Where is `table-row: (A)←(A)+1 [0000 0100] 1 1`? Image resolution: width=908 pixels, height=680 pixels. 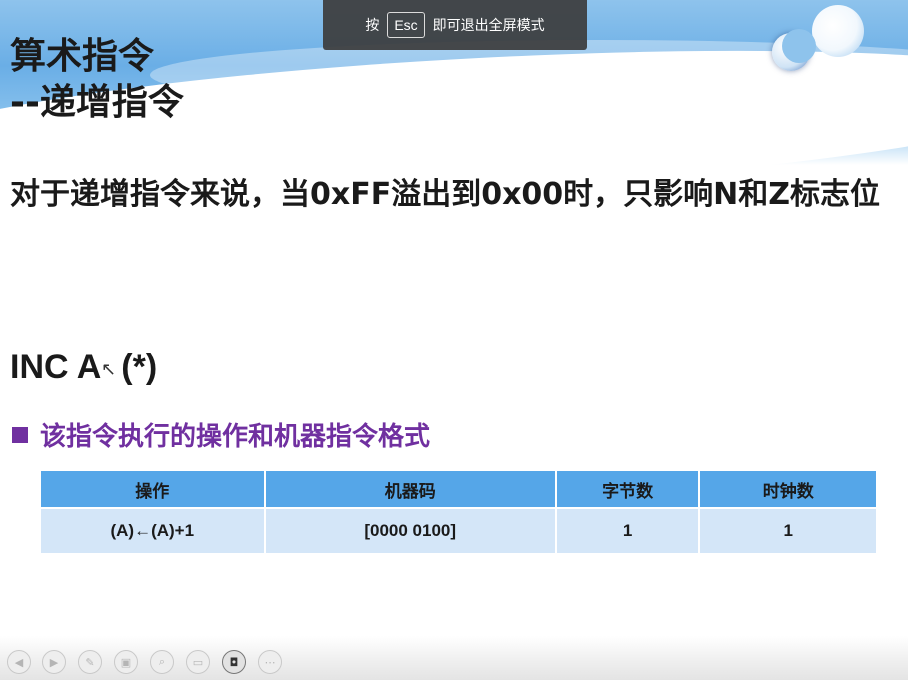
table-row: (A)←(A)+1 [0000 0100] 1 1 is located at coordinates (458, 531).